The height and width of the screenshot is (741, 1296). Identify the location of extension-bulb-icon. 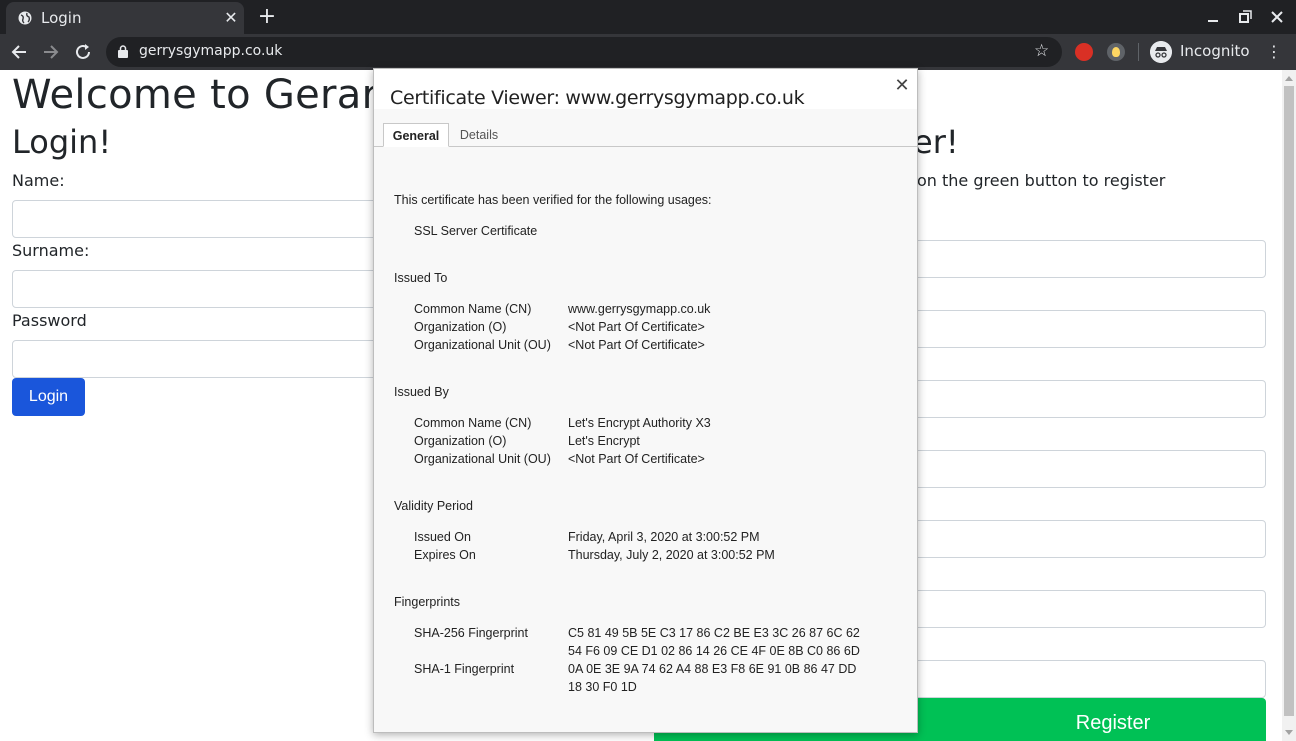
(1116, 52).